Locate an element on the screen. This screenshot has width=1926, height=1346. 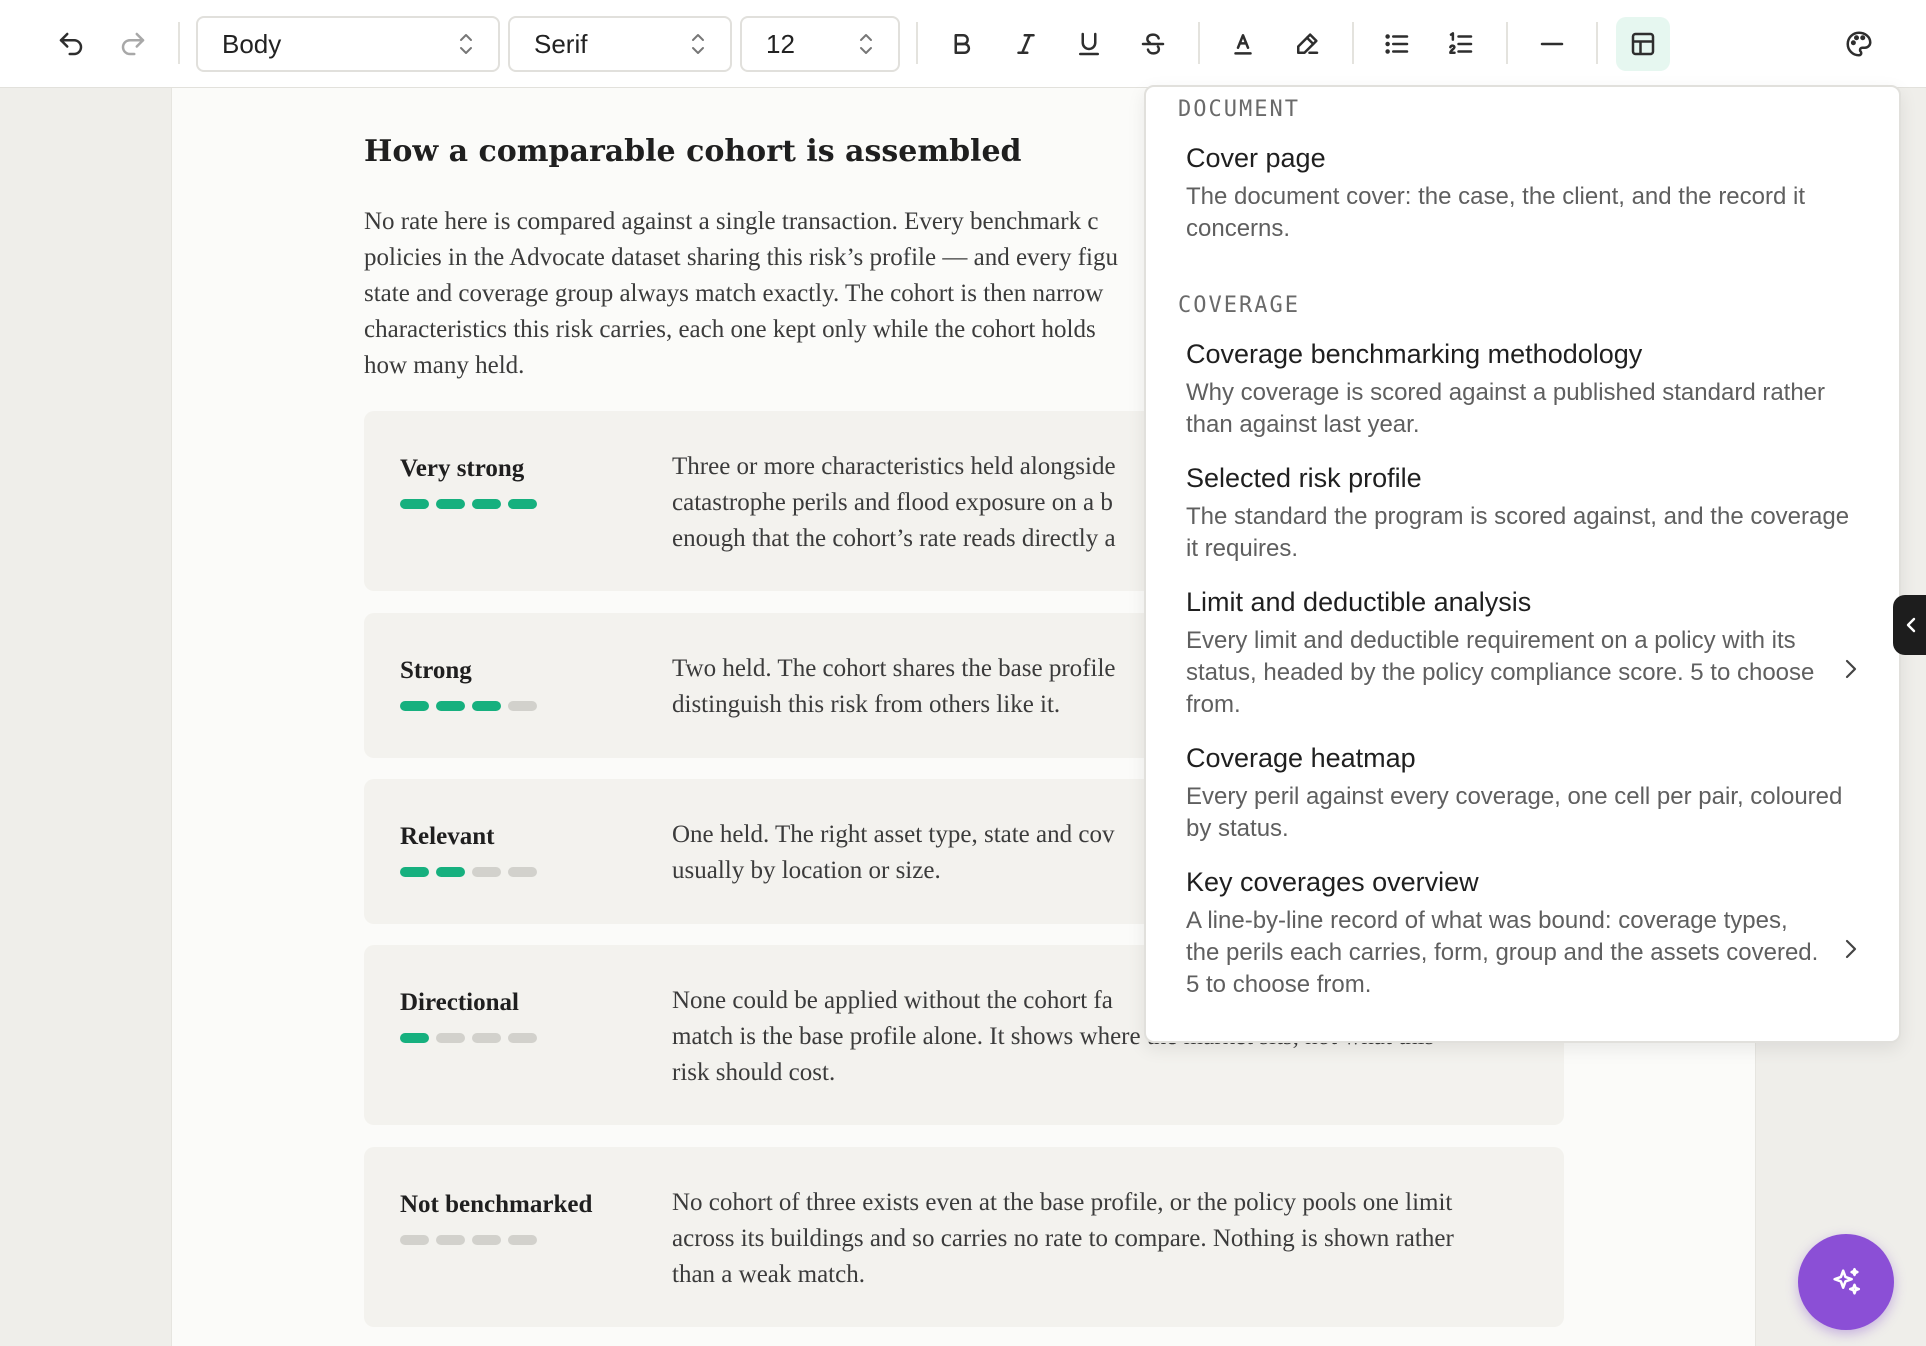
theme-button is located at coordinates (1859, 44).